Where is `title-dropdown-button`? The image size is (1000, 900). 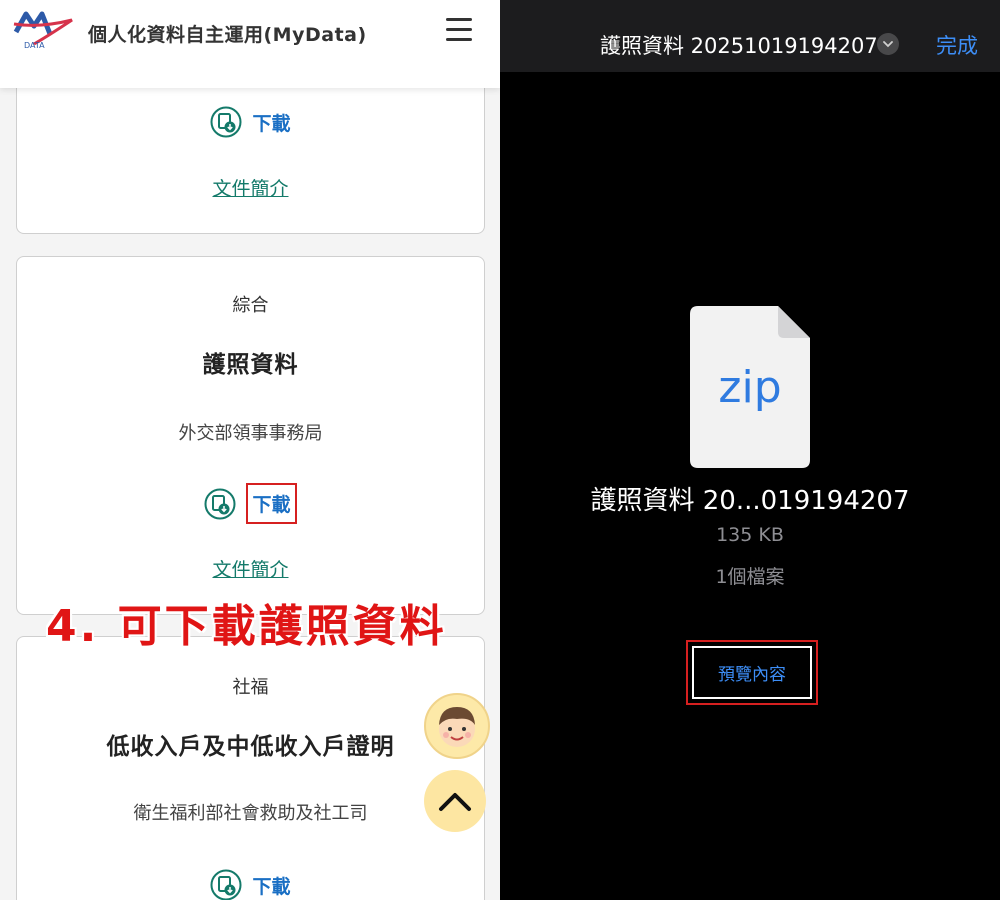 title-dropdown-button is located at coordinates (888, 44).